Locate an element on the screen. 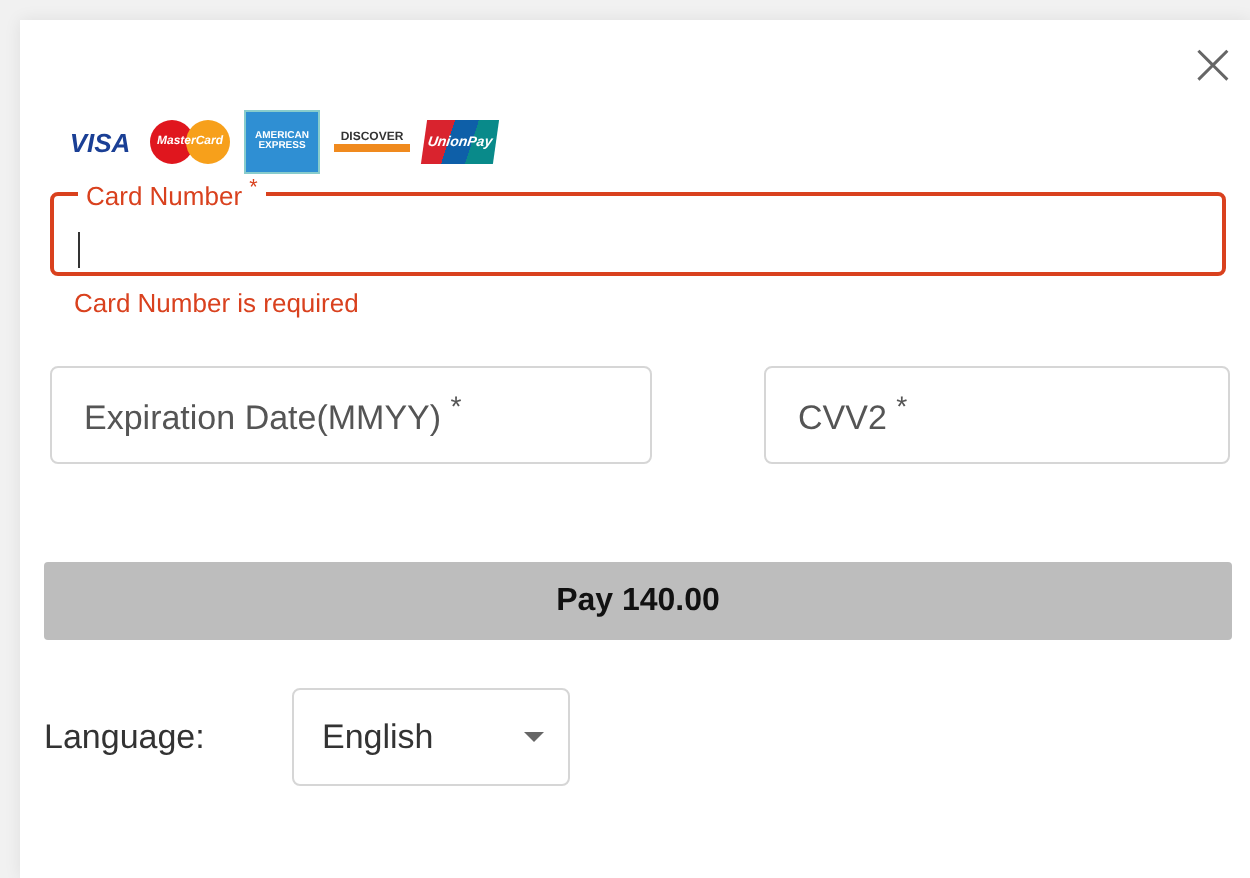 The image size is (1250, 878). card-number-field: Card Number $^{*}$ is located at coordinates (638, 227).